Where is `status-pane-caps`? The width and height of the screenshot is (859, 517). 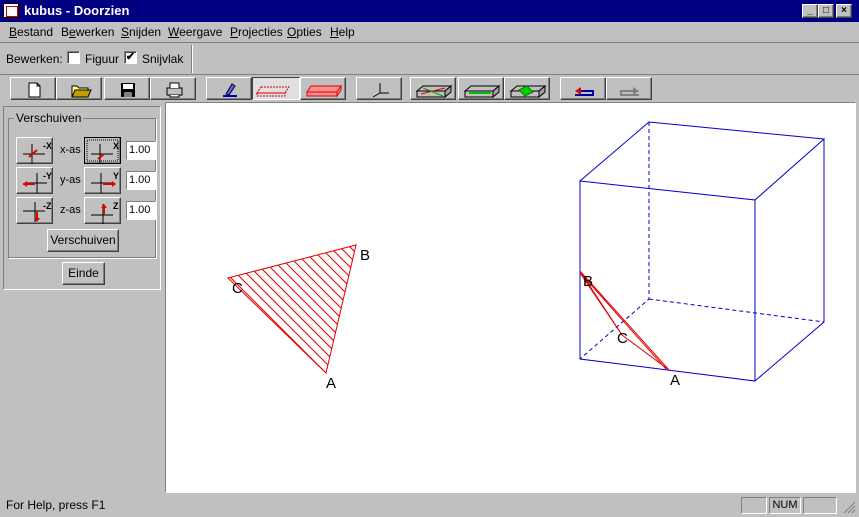
status-pane-caps is located at coordinates (754, 505).